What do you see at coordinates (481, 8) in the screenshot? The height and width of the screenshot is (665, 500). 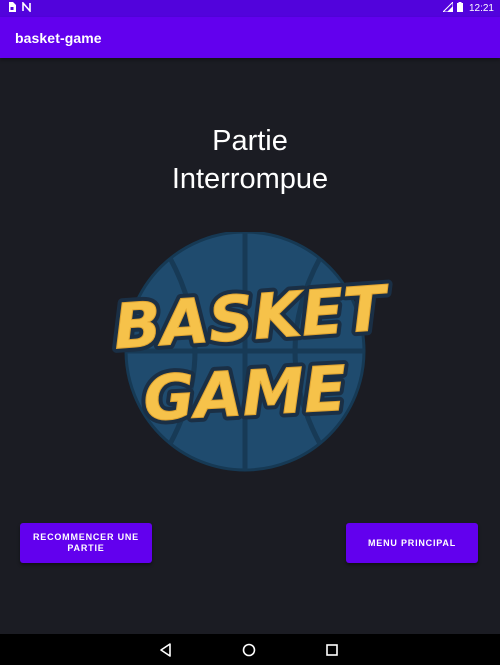 I see `status-time: 12:21` at bounding box center [481, 8].